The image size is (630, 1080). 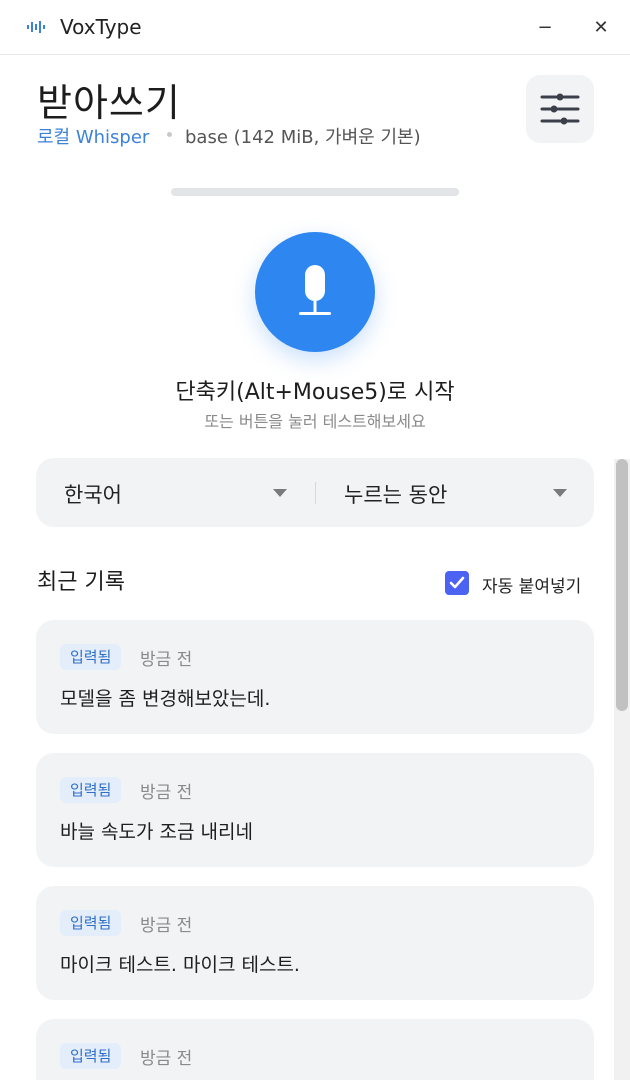 What do you see at coordinates (622, 585) in the screenshot?
I see `scrollbar-thumb` at bounding box center [622, 585].